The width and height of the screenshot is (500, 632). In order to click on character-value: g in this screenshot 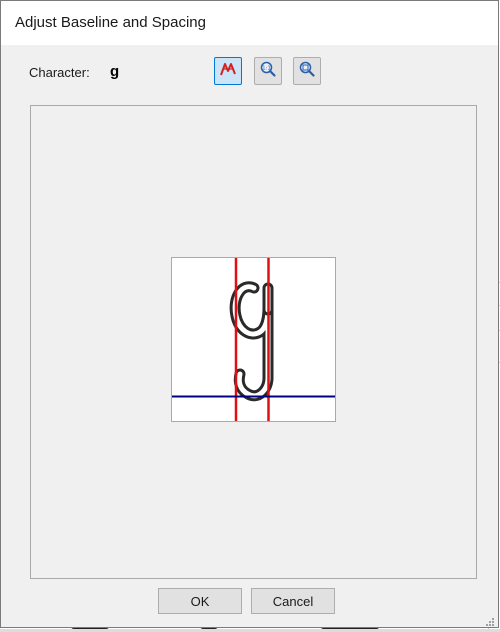, I will do `click(115, 71)`.